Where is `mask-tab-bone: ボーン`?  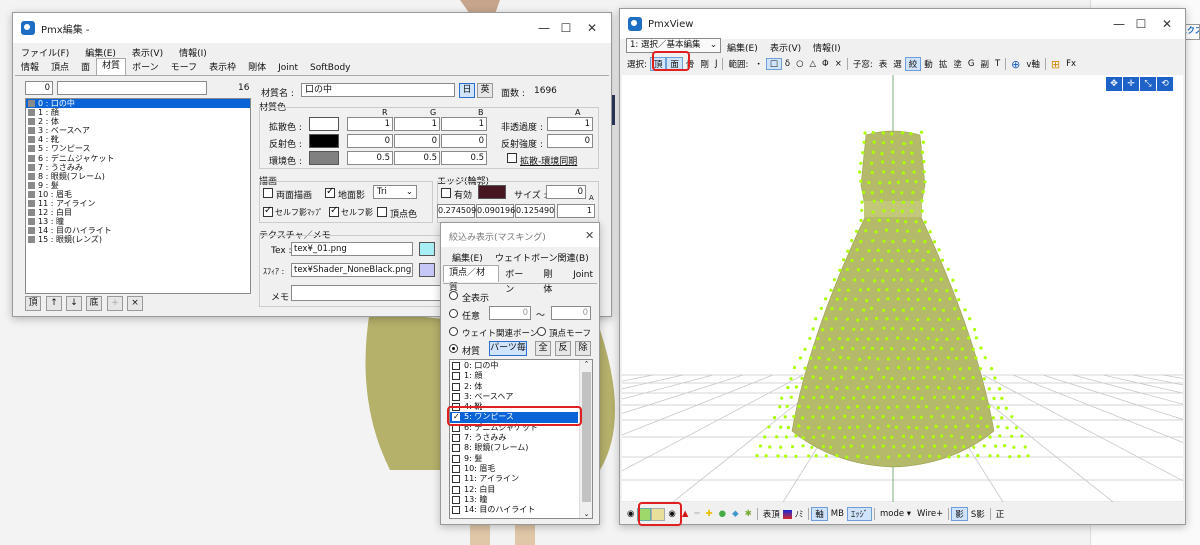
mask-tab-bone: ボーン is located at coordinates (518, 281).